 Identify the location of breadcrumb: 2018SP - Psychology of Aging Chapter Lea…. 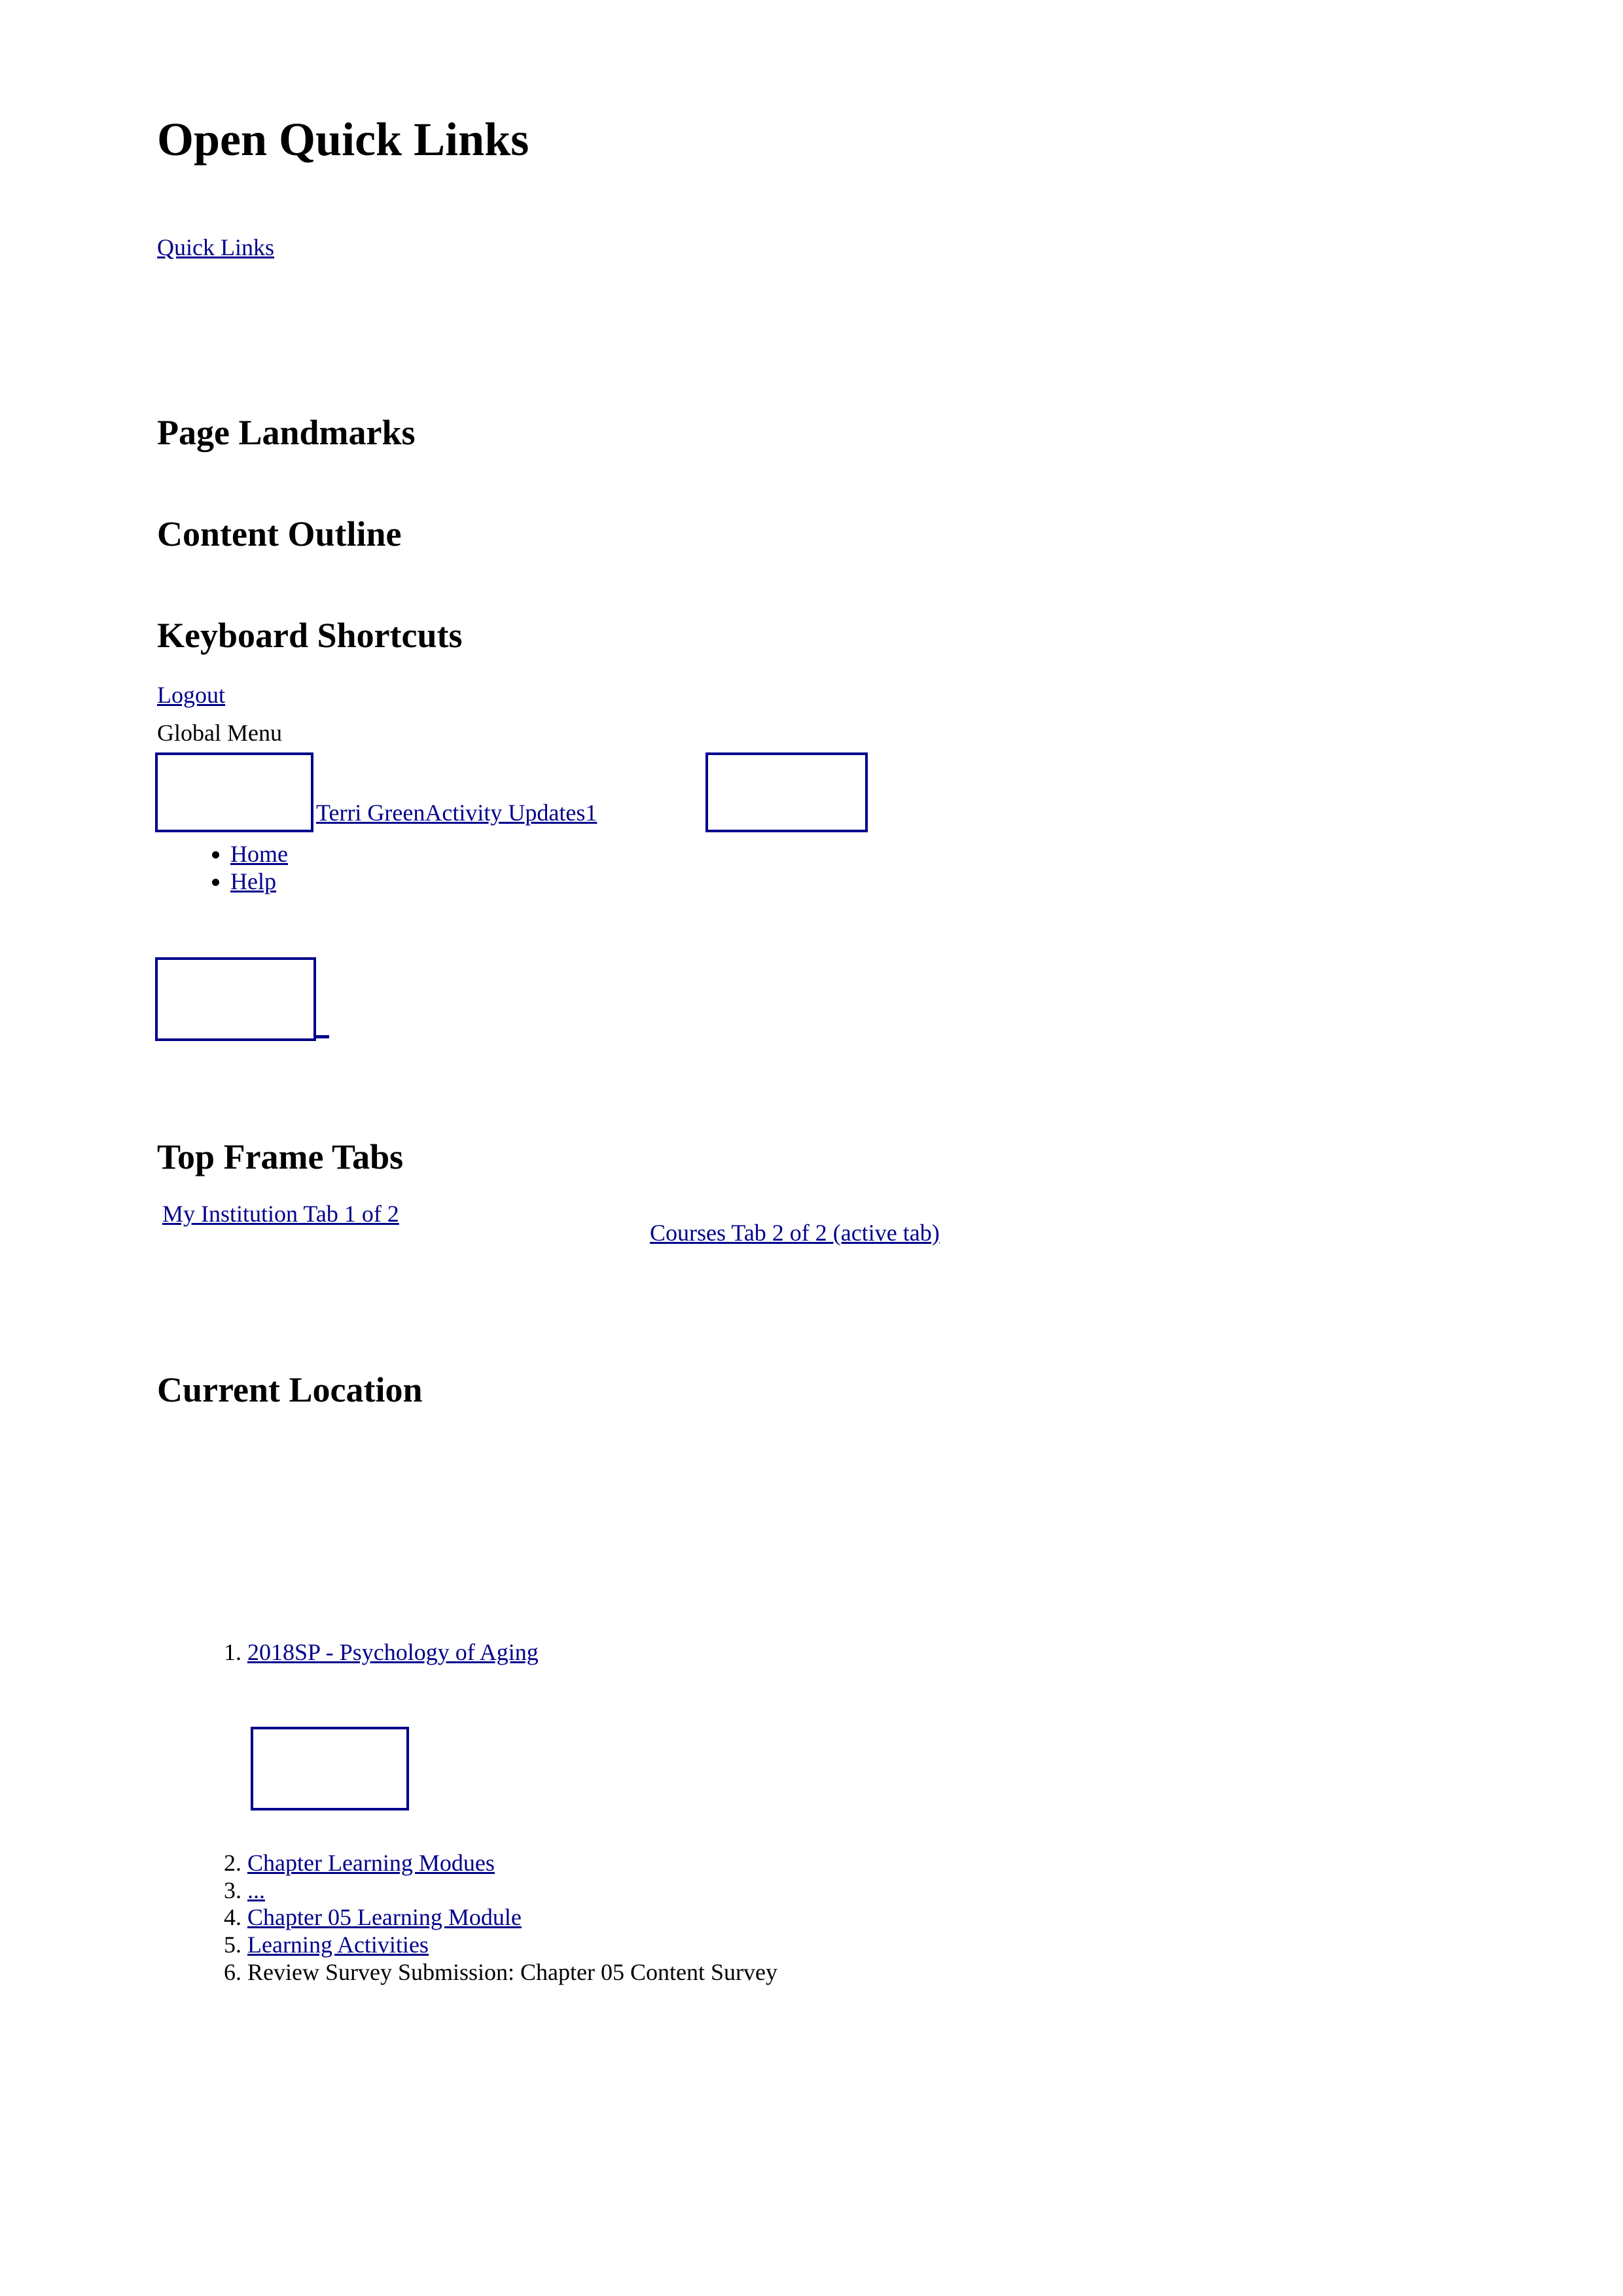
(486, 1813).